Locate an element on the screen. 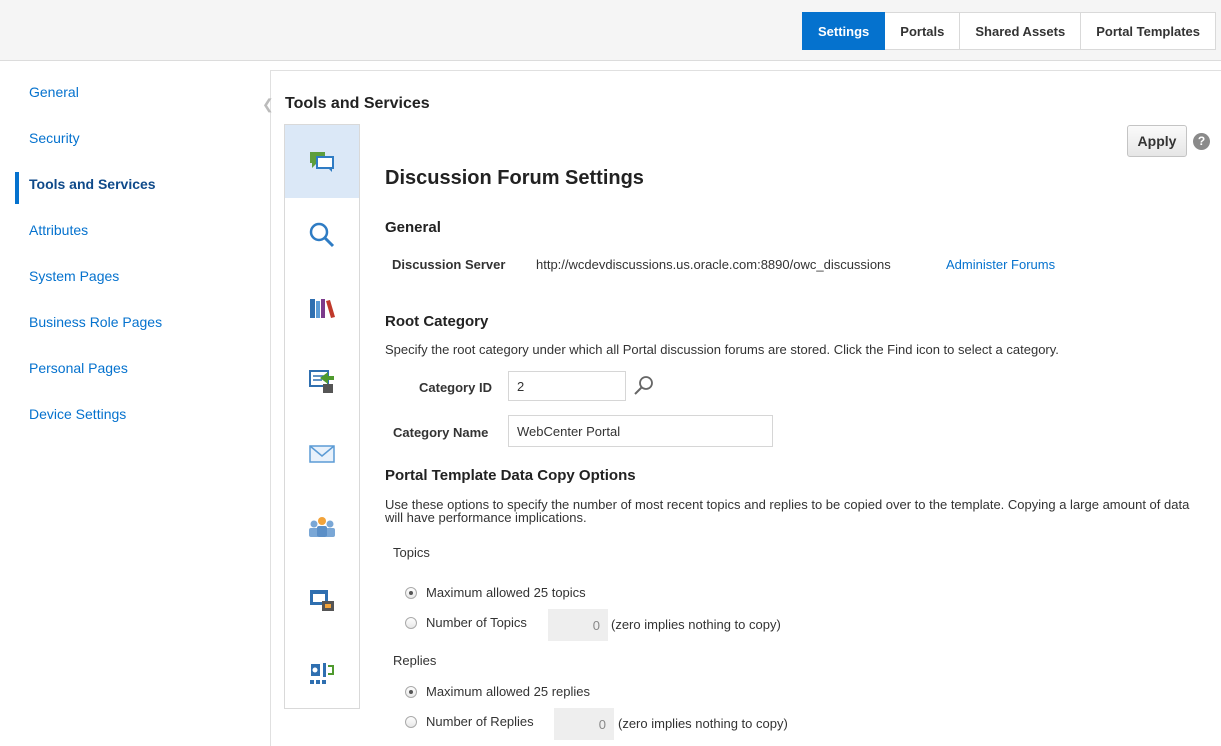  tab-portals: Portals is located at coordinates (923, 31).